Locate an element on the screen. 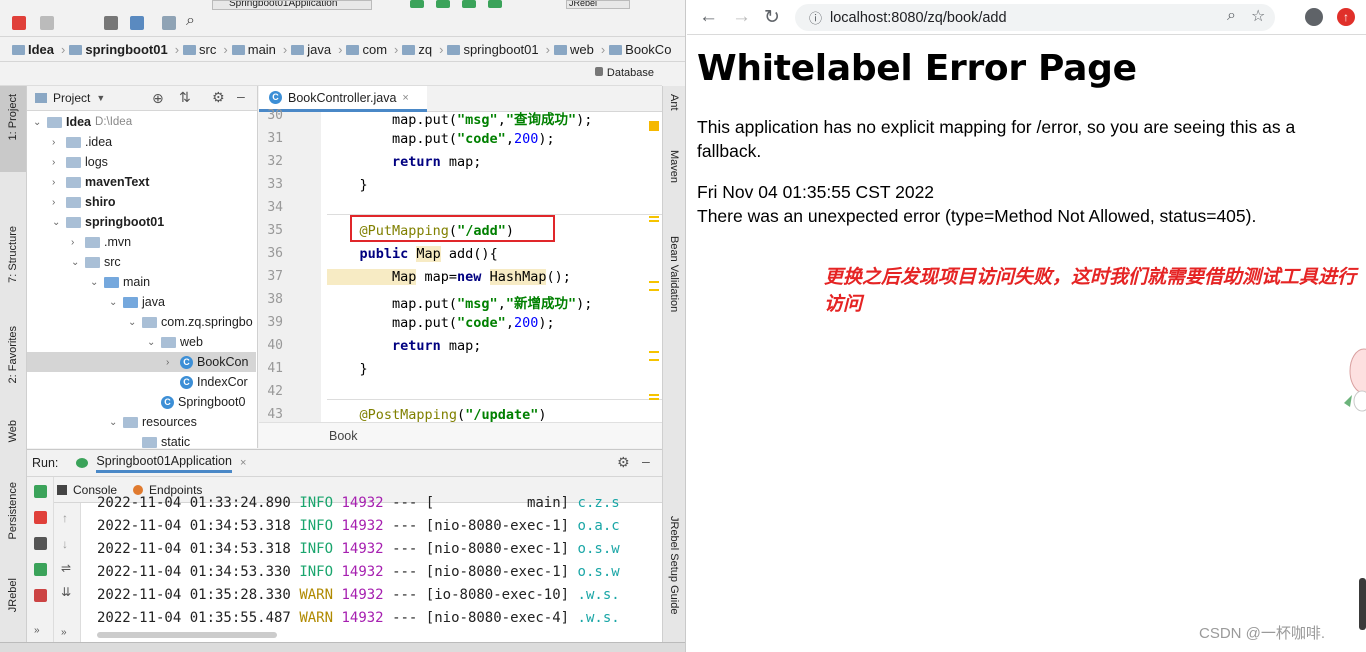 The width and height of the screenshot is (1366, 652). star-icon: ☆ is located at coordinates (1258, 16).